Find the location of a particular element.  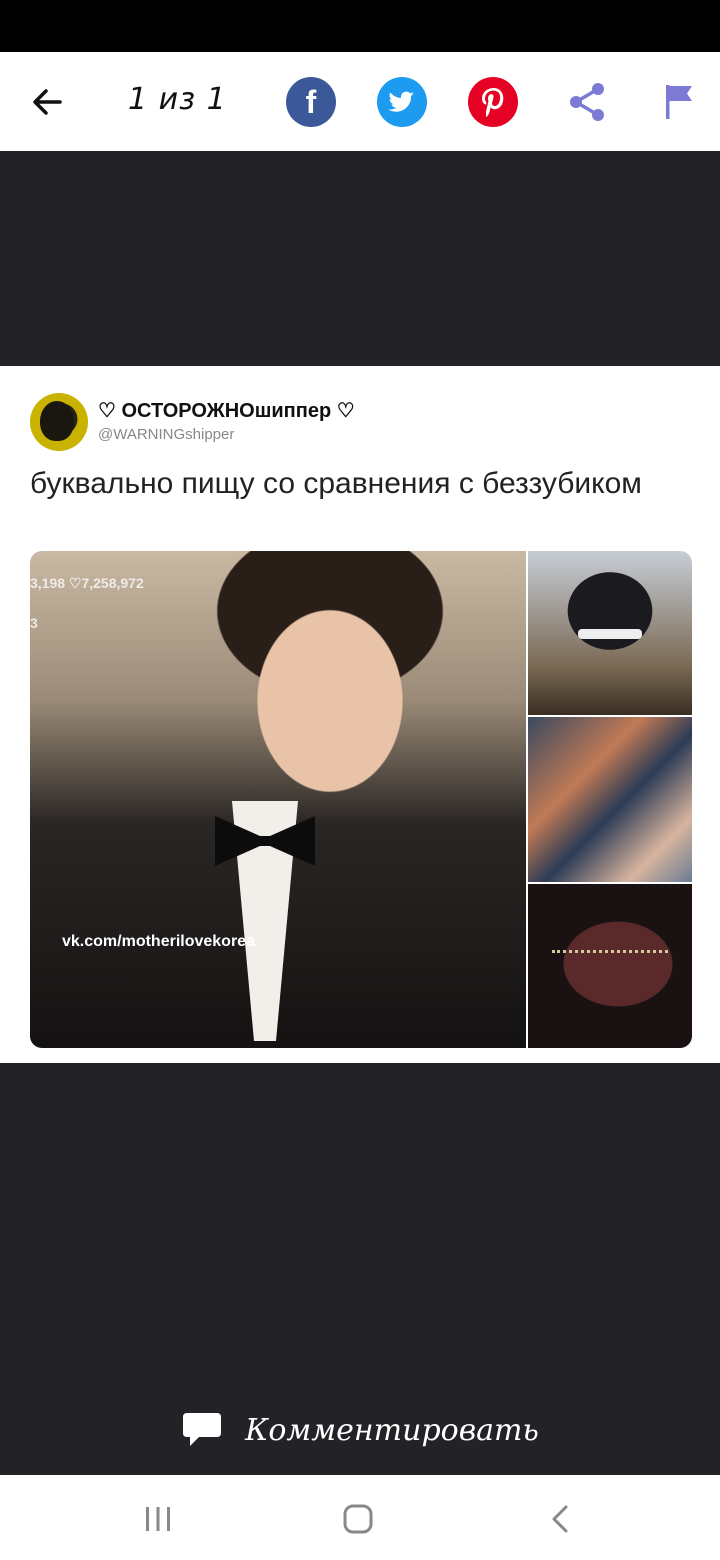

pinterest-share-button is located at coordinates (493, 102).